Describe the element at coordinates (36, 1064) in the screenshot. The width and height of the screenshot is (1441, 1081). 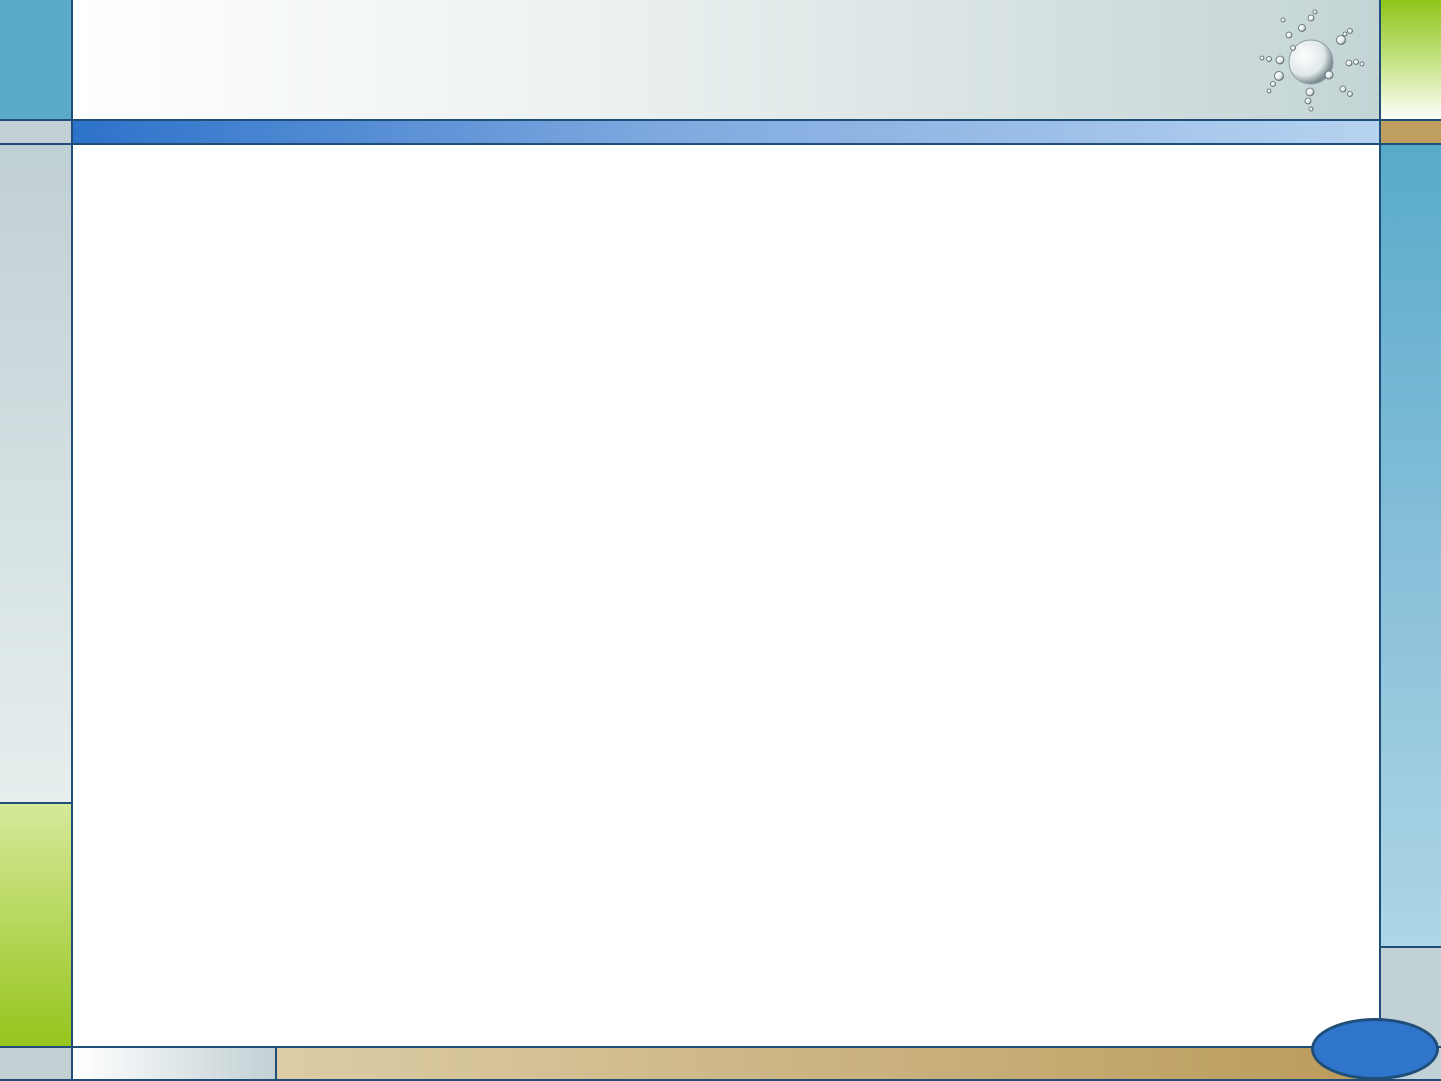
I see `left-bottom-block` at that location.